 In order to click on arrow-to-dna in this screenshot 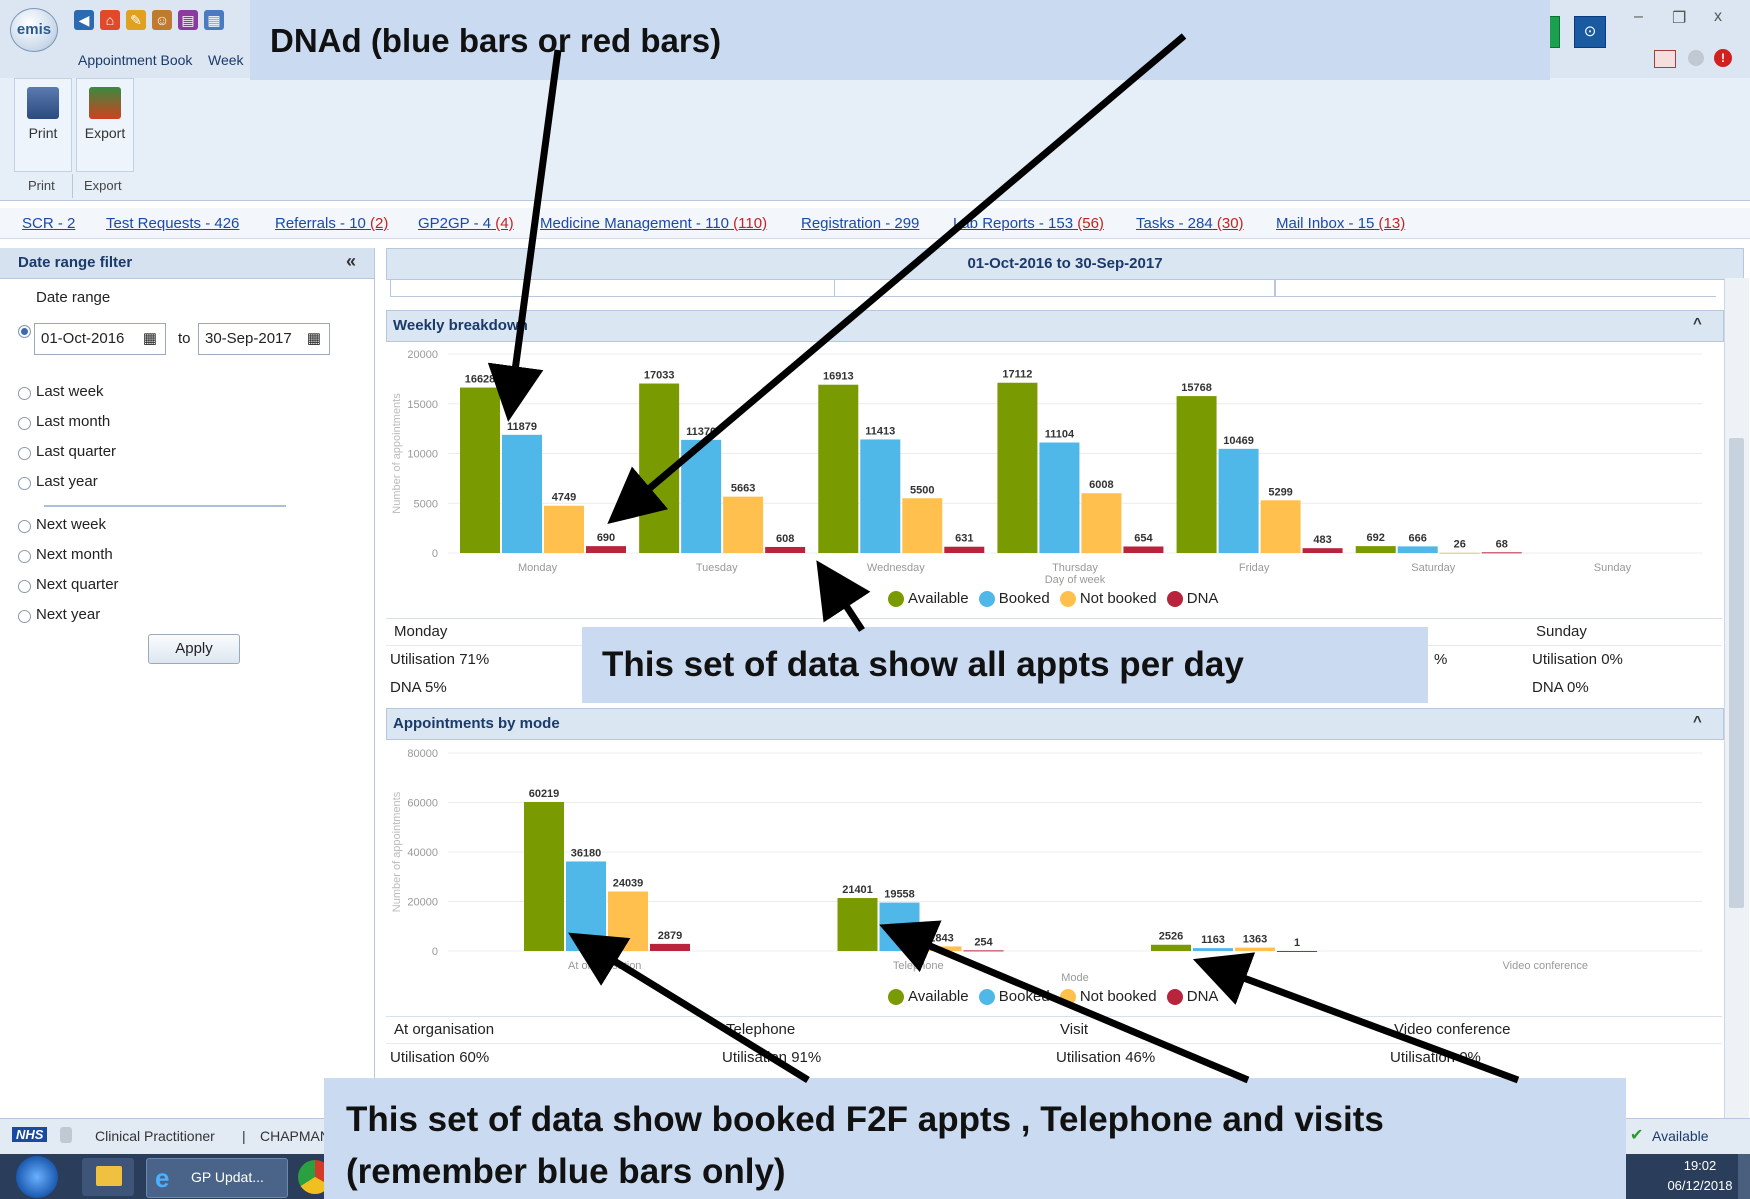, I will do `click(897, 279)`.